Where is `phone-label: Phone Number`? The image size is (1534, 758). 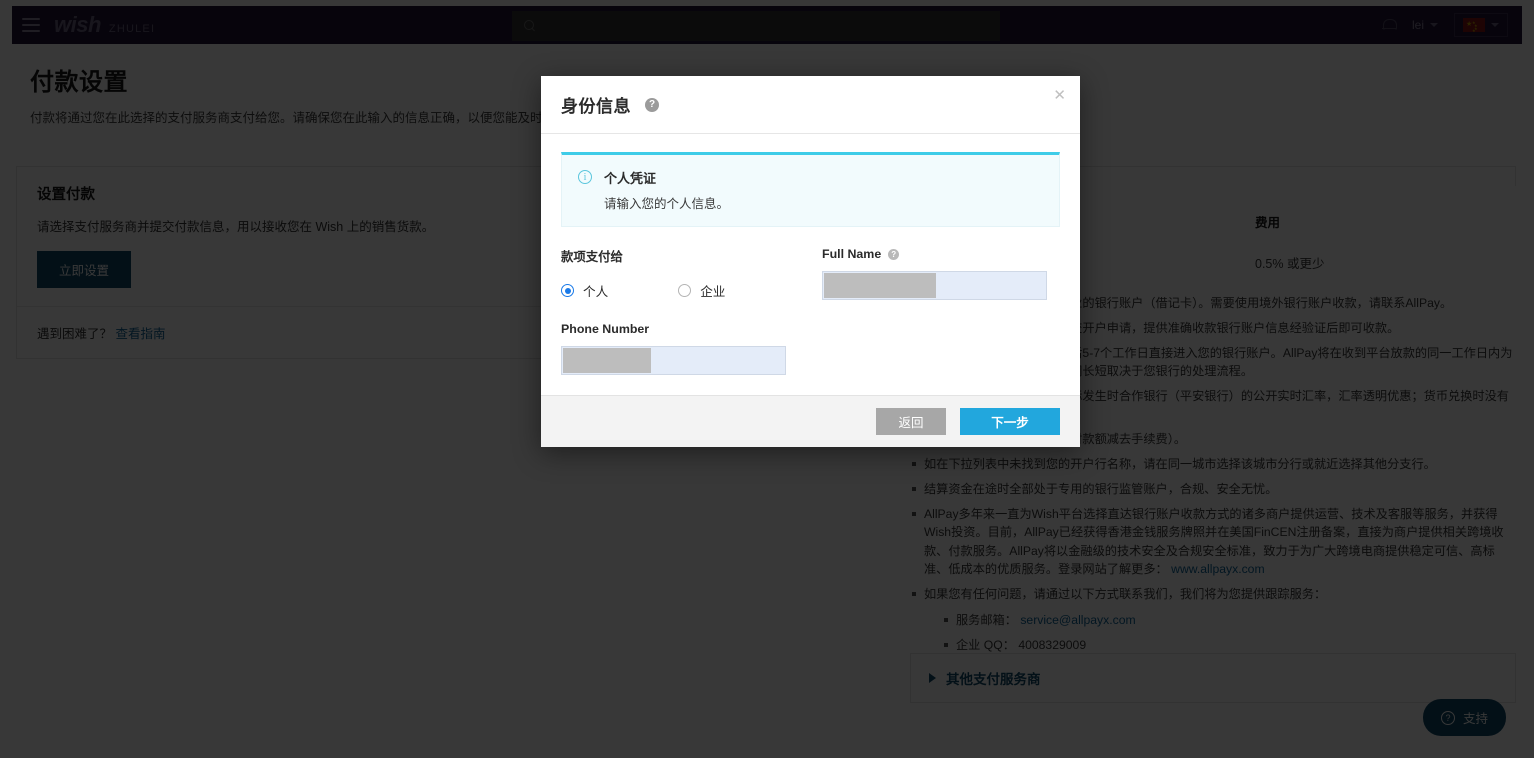
phone-label: Phone Number is located at coordinates (605, 329).